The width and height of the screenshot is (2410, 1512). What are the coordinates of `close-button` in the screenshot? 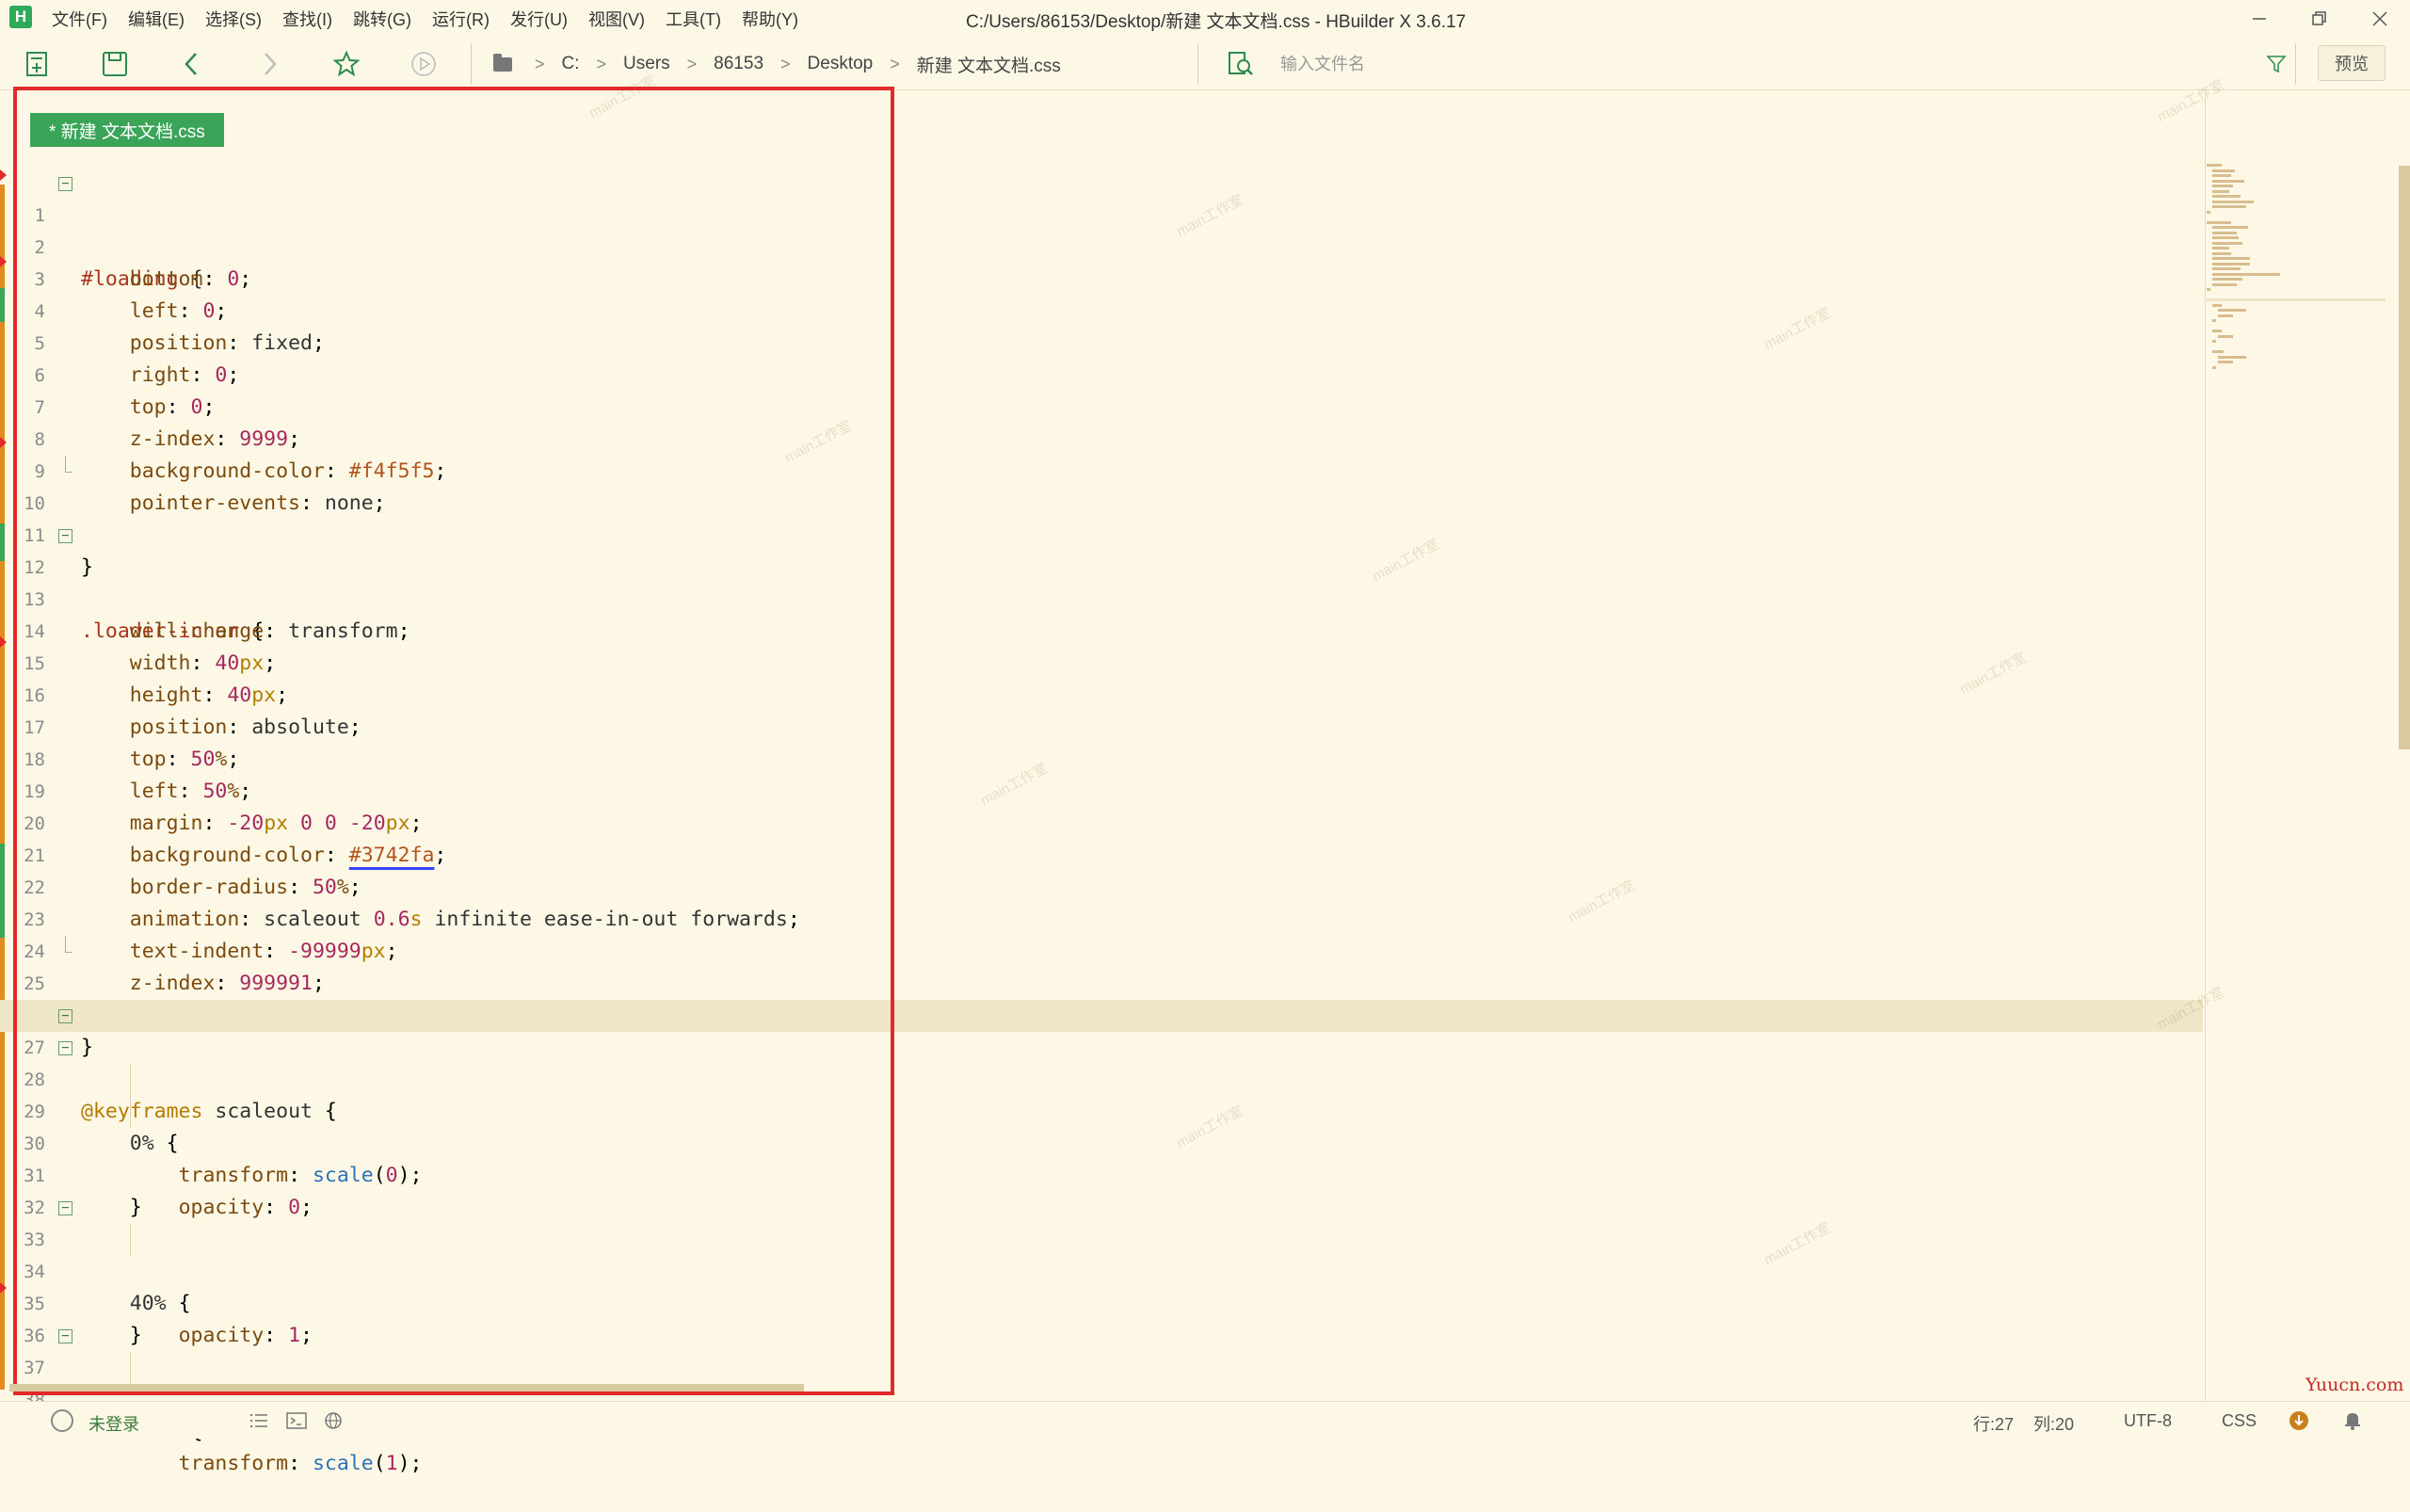 It's located at (2380, 19).